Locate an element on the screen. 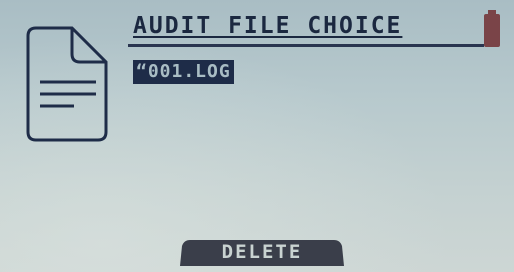  document-icon is located at coordinates (67, 84).